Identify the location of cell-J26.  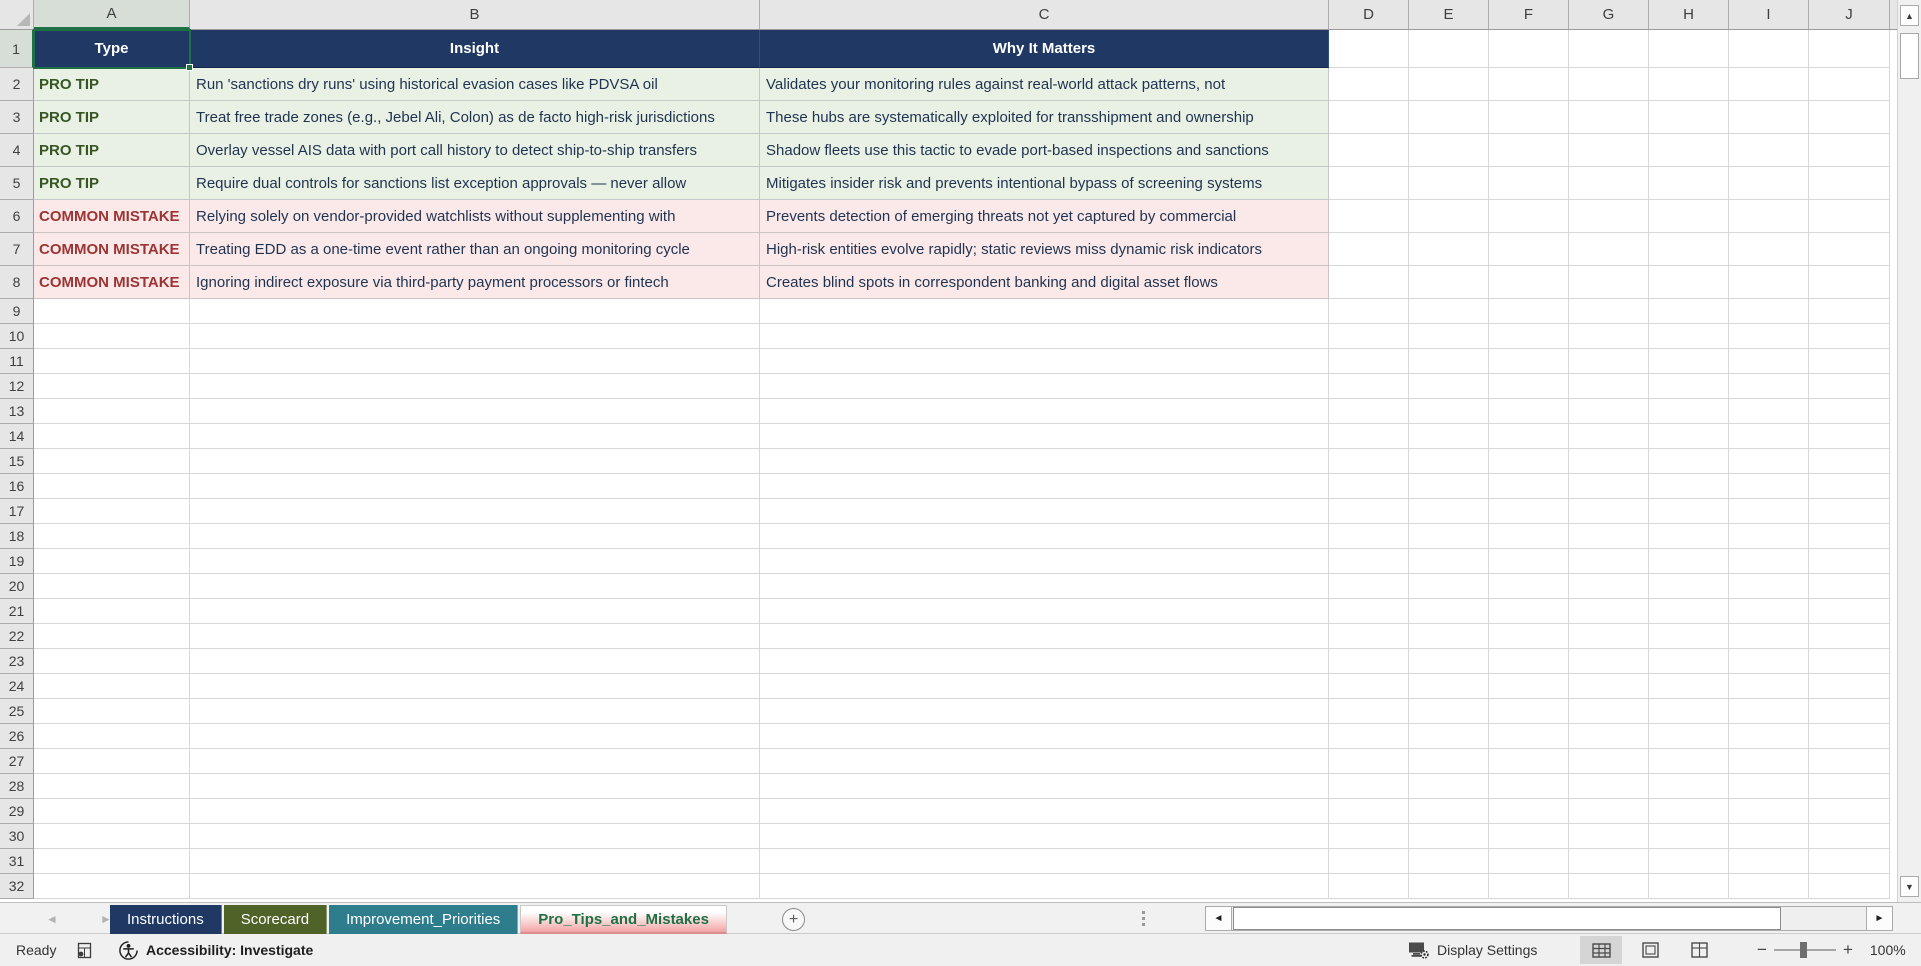
(1849, 736).